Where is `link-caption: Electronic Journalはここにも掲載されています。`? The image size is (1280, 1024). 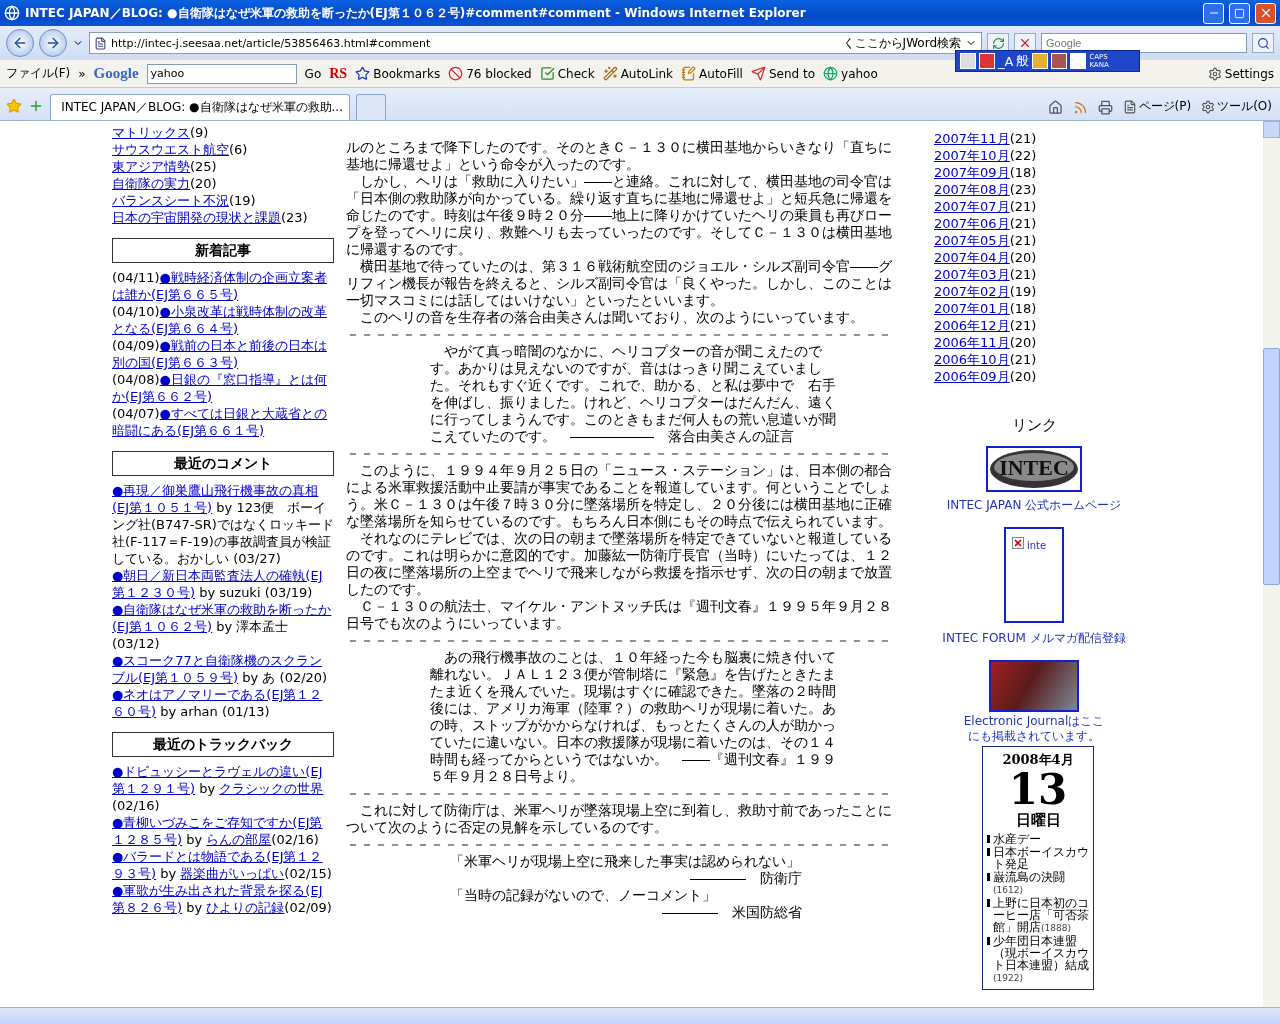
link-caption: Electronic Journalはここにも掲載されています。 is located at coordinates (1034, 729).